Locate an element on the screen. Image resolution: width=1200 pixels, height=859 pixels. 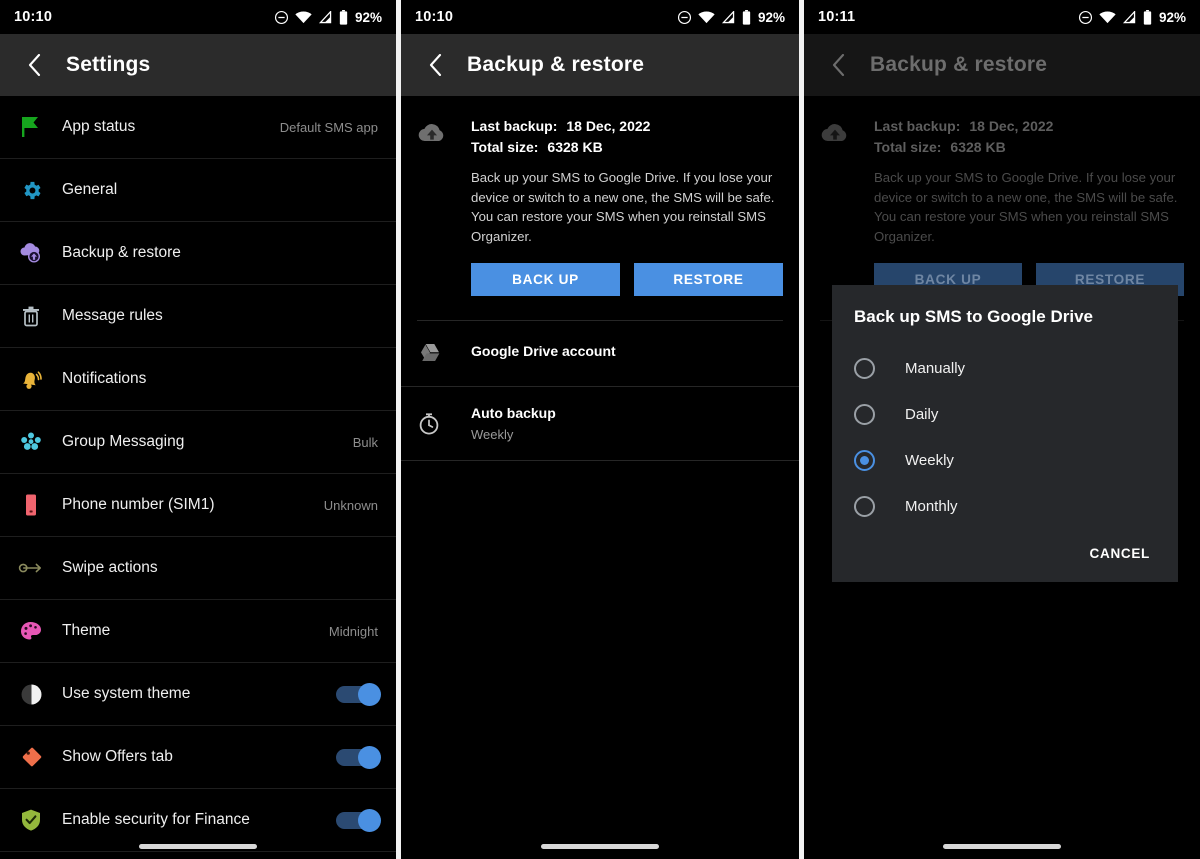
contrast-icon is located at coordinates (31, 694).